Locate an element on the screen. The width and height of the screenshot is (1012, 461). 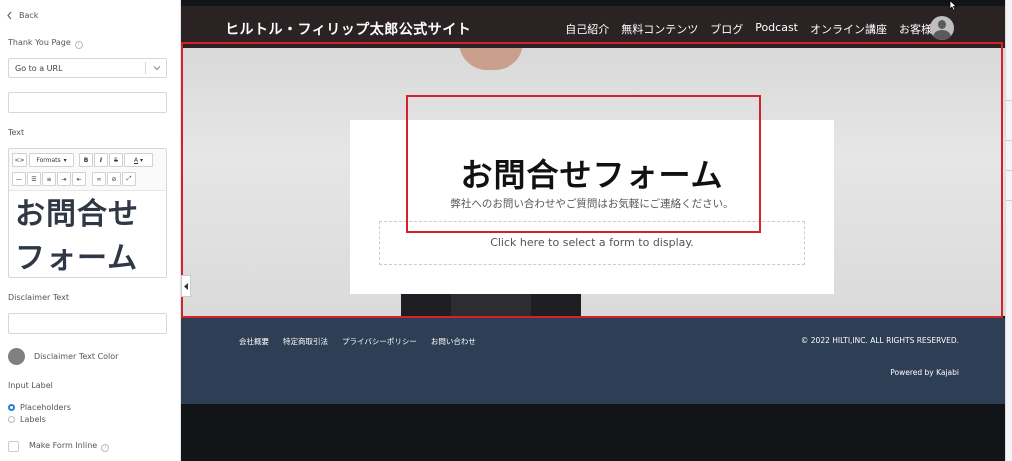
bold-button: B is located at coordinates (86, 160).